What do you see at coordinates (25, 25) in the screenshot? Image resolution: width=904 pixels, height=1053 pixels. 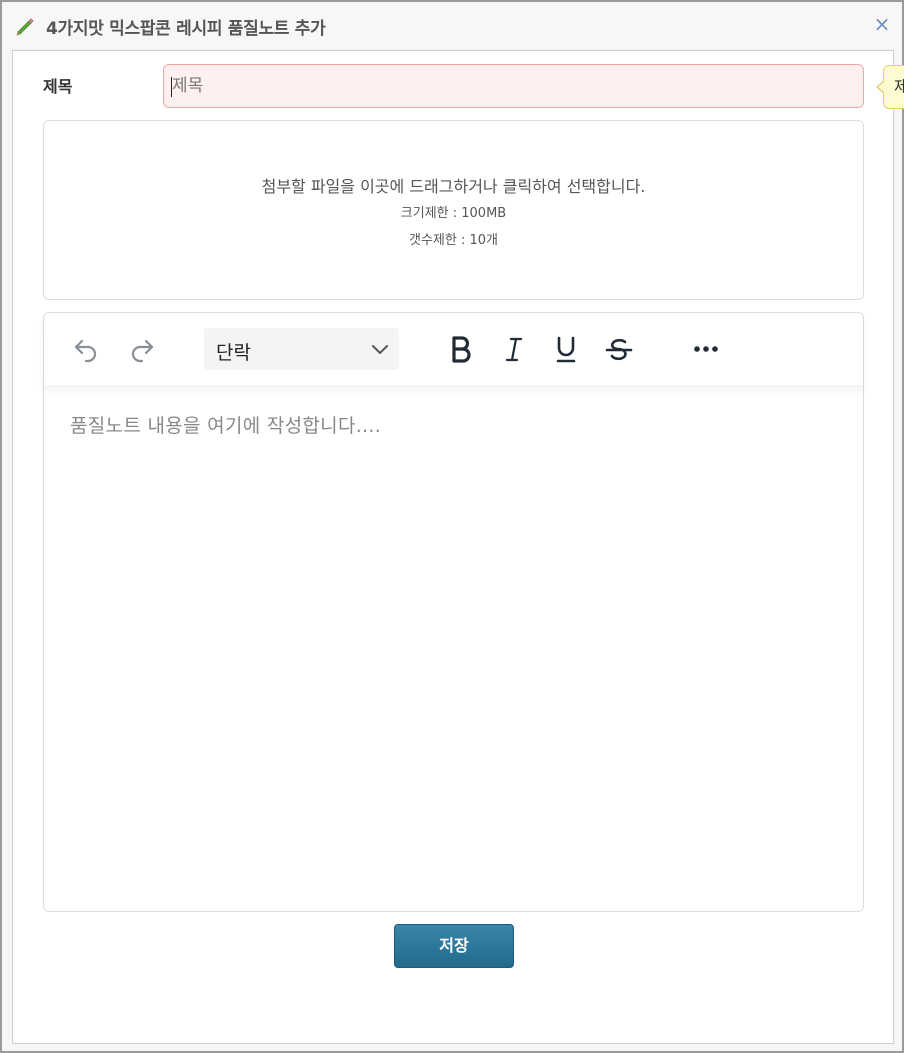 I see `pencil-icon` at bounding box center [25, 25].